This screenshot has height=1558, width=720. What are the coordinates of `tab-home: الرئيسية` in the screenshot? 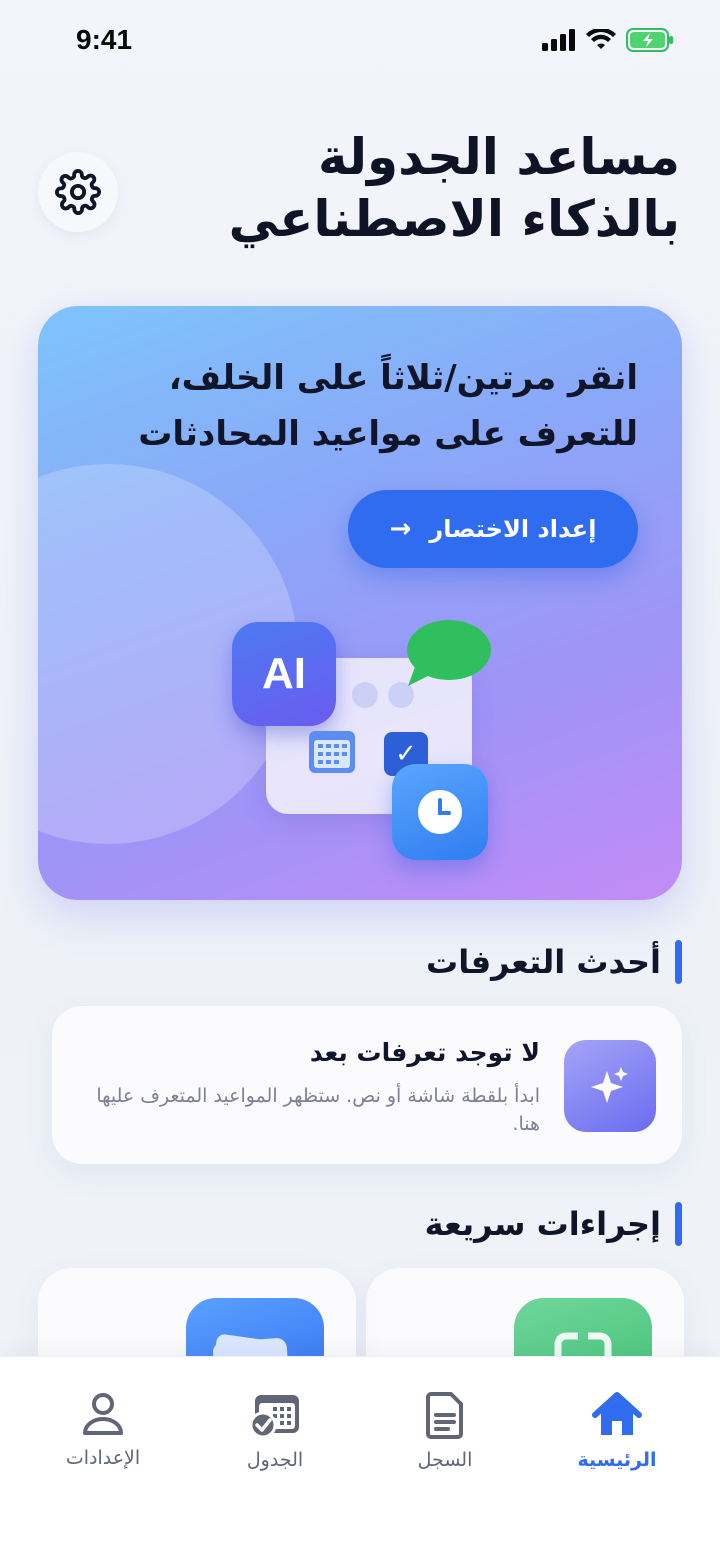 It's located at (617, 1431).